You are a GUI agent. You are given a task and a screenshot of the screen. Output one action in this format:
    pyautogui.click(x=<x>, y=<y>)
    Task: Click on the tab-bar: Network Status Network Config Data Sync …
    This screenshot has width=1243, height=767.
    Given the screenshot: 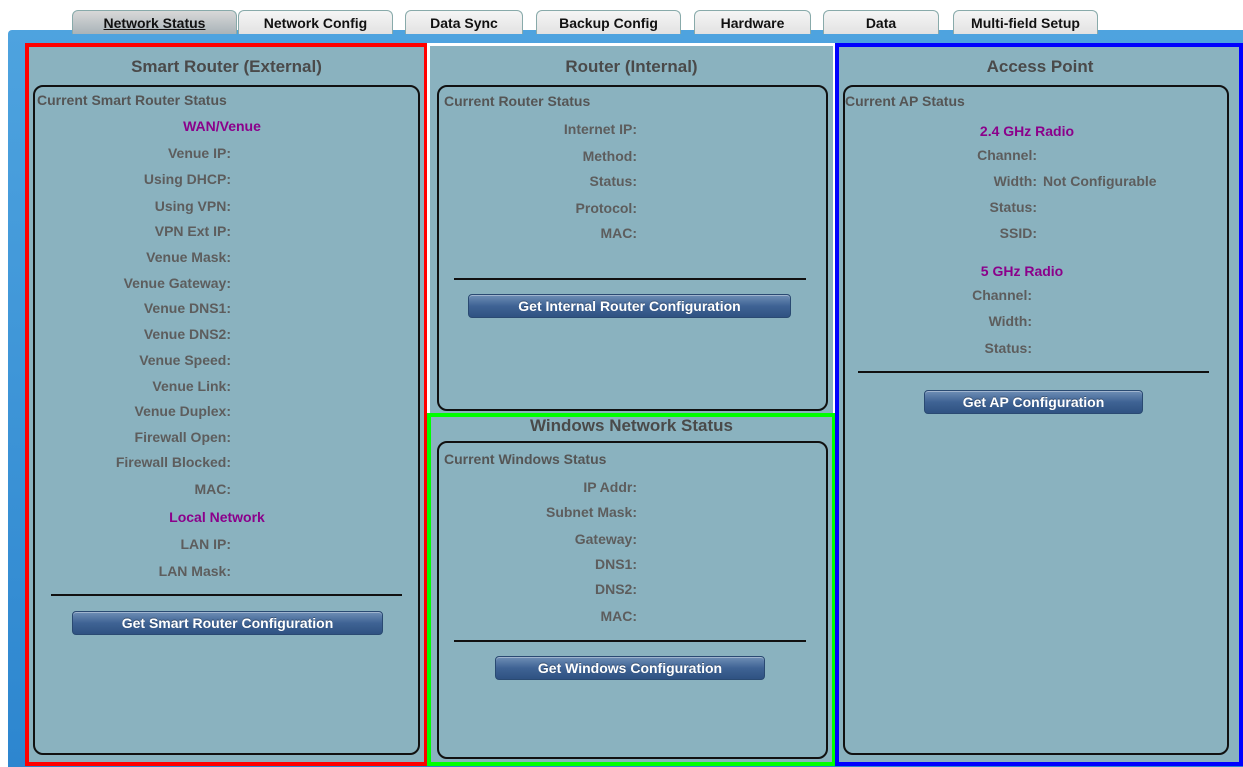 What is the action you would take?
    pyautogui.click(x=621, y=20)
    